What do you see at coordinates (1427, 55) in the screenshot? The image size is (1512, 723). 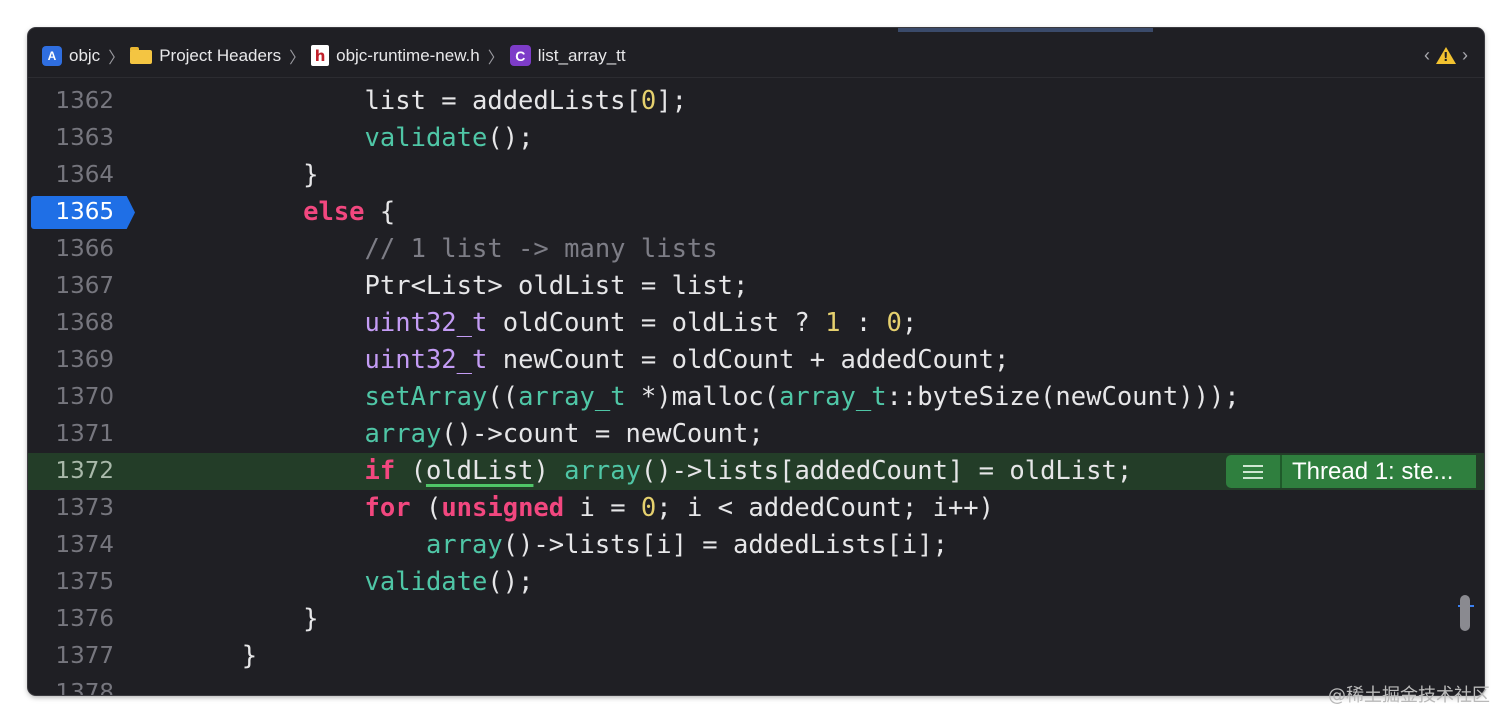 I see `previous-issue-button: ‹` at bounding box center [1427, 55].